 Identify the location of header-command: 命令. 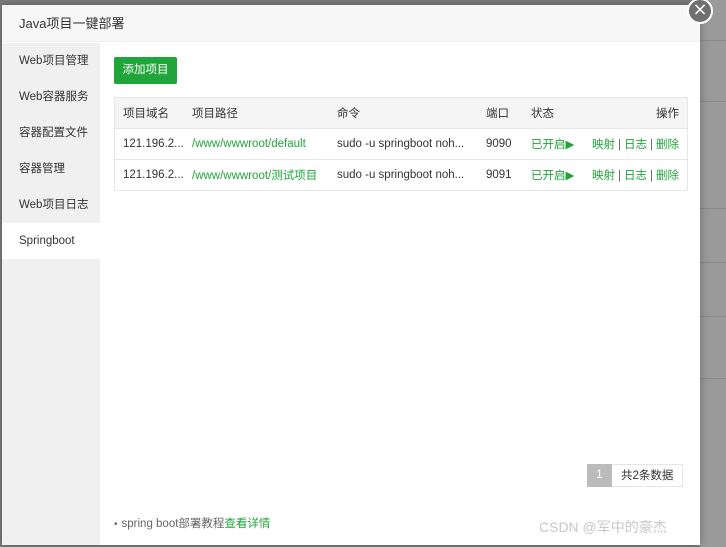
(411, 113).